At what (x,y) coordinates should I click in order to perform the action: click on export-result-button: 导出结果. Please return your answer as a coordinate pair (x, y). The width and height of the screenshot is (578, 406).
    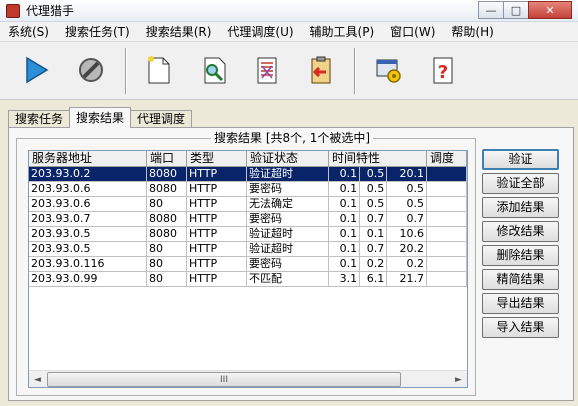
    Looking at the image, I should click on (520, 303).